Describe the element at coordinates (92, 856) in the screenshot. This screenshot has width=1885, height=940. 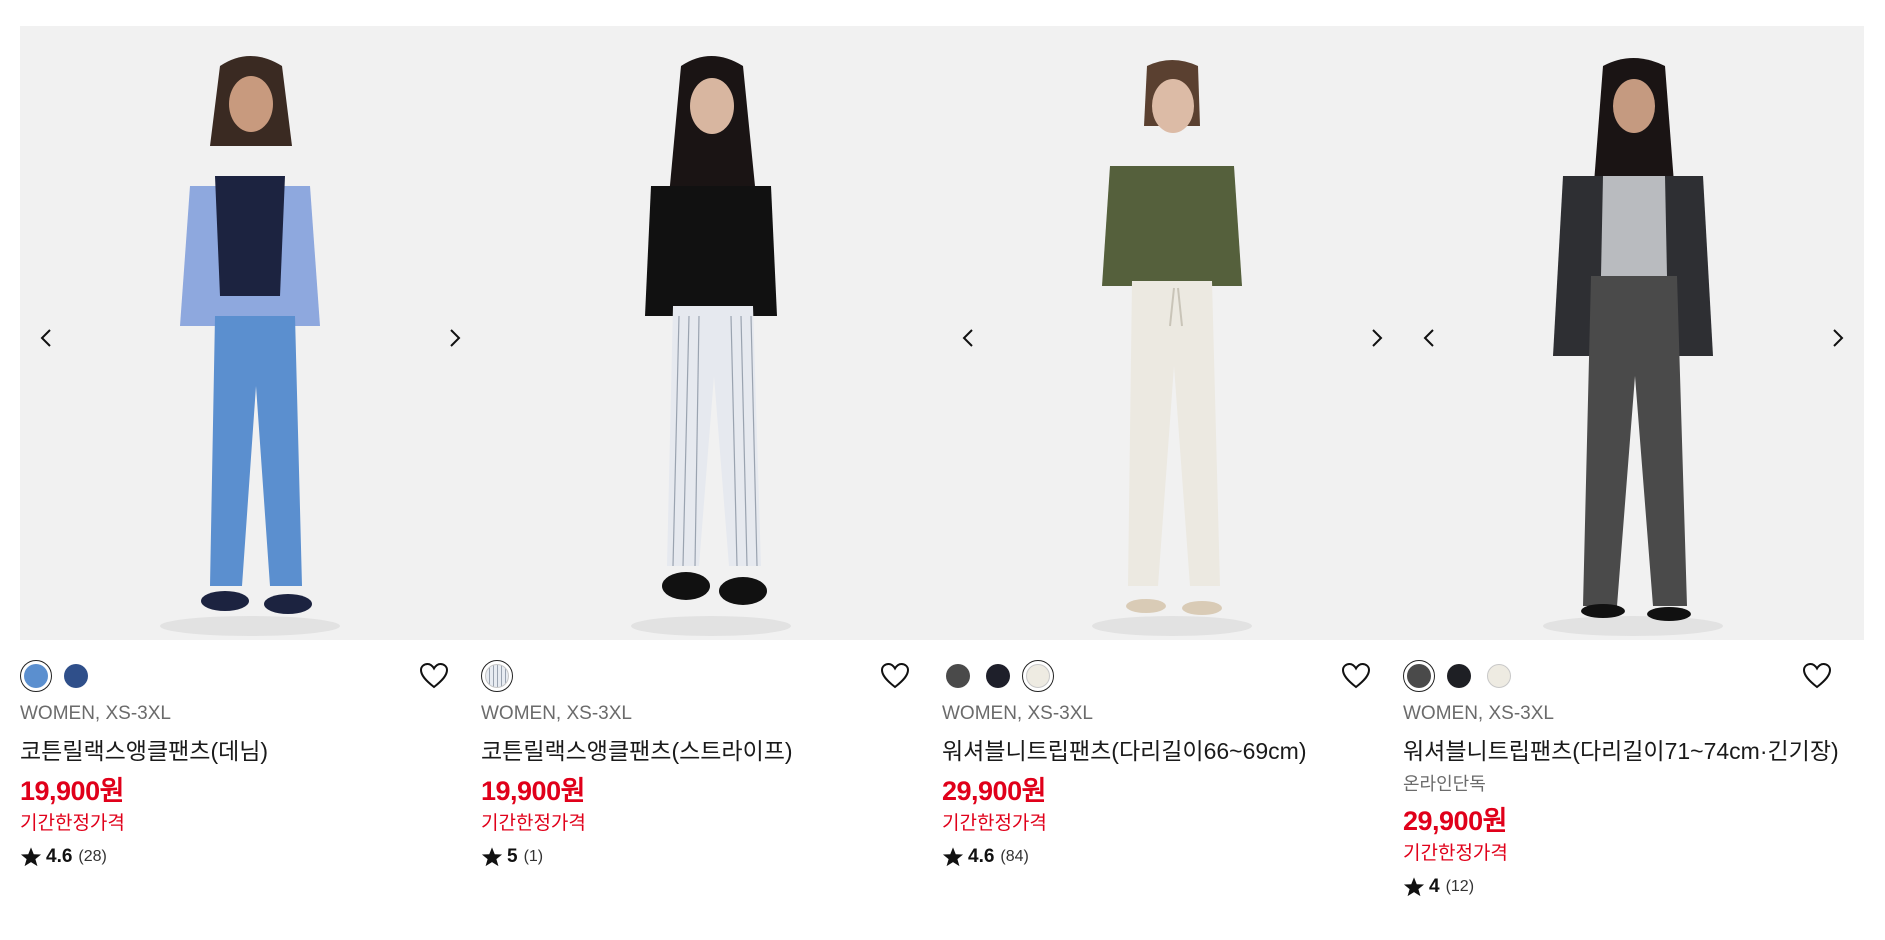
I see `review-count: (28)` at that location.